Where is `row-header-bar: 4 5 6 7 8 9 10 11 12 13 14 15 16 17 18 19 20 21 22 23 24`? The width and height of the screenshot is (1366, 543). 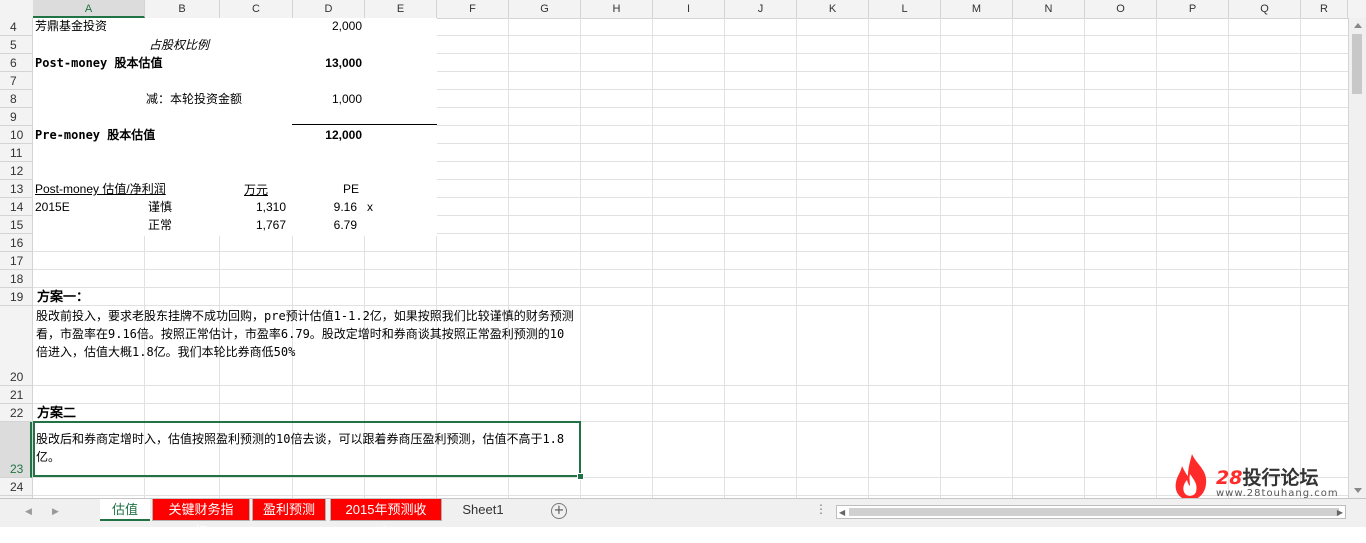
row-header-bar: 4 5 6 7 8 9 10 11 12 13 14 15 16 17 18 19 20 21 22 23 24 is located at coordinates (16, 258).